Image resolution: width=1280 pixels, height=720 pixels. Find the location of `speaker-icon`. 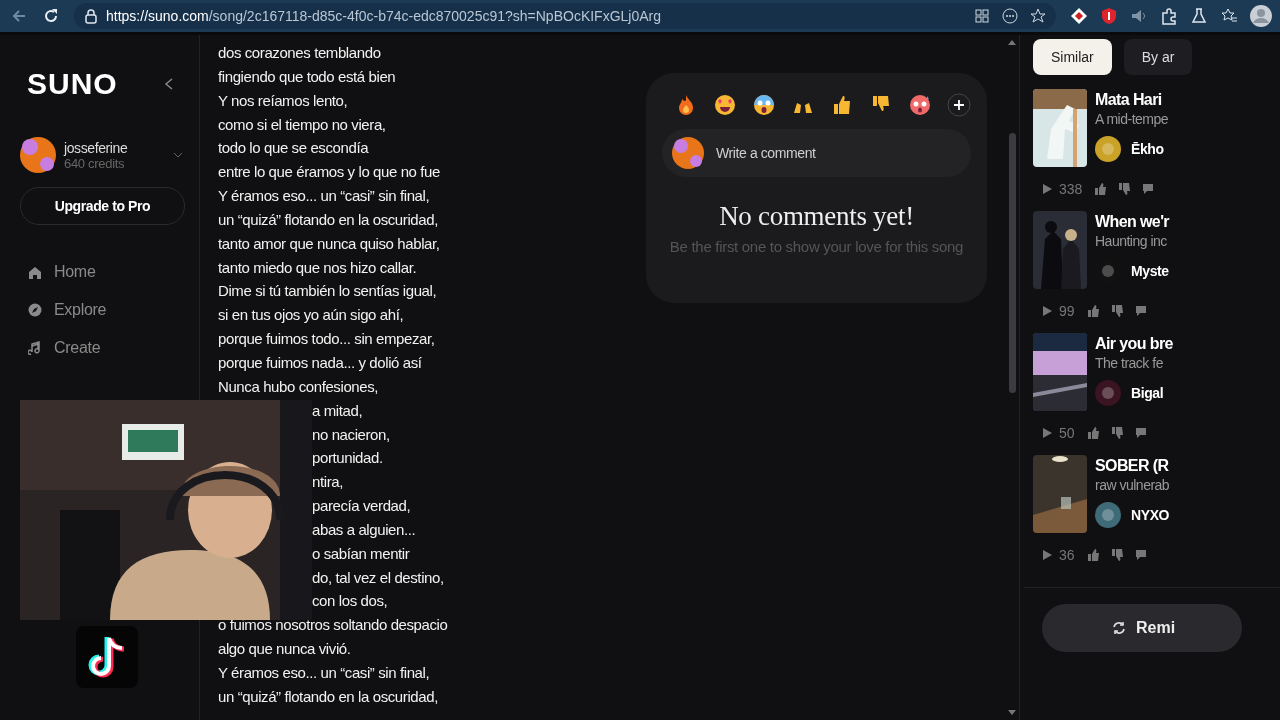

speaker-icon is located at coordinates (1139, 16).